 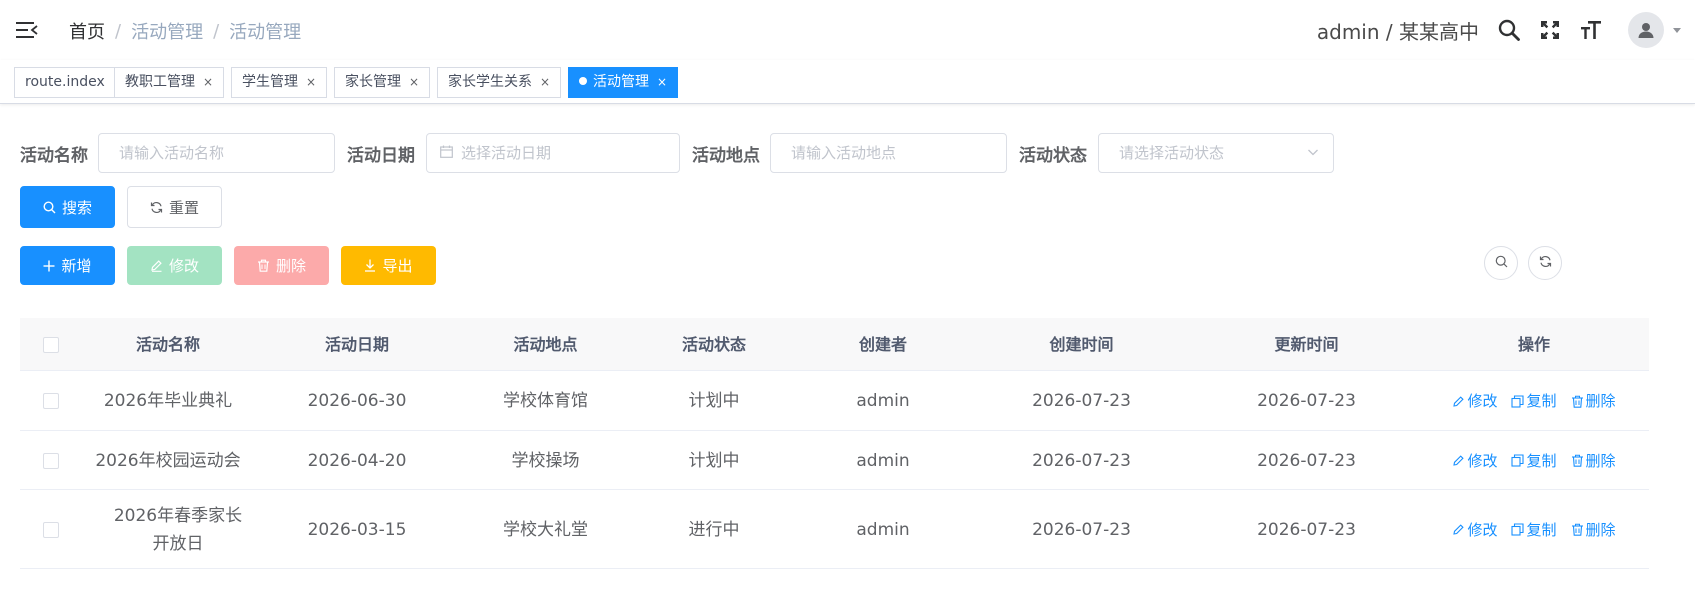 What do you see at coordinates (1533, 344) in the screenshot?
I see `column-header: 操作` at bounding box center [1533, 344].